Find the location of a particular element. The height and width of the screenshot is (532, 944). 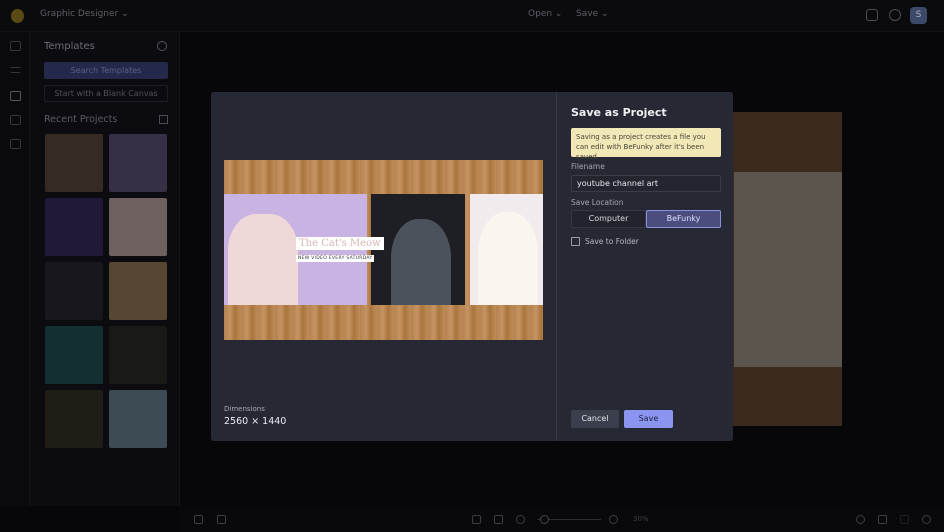

open-label: Open is located at coordinates (540, 14).